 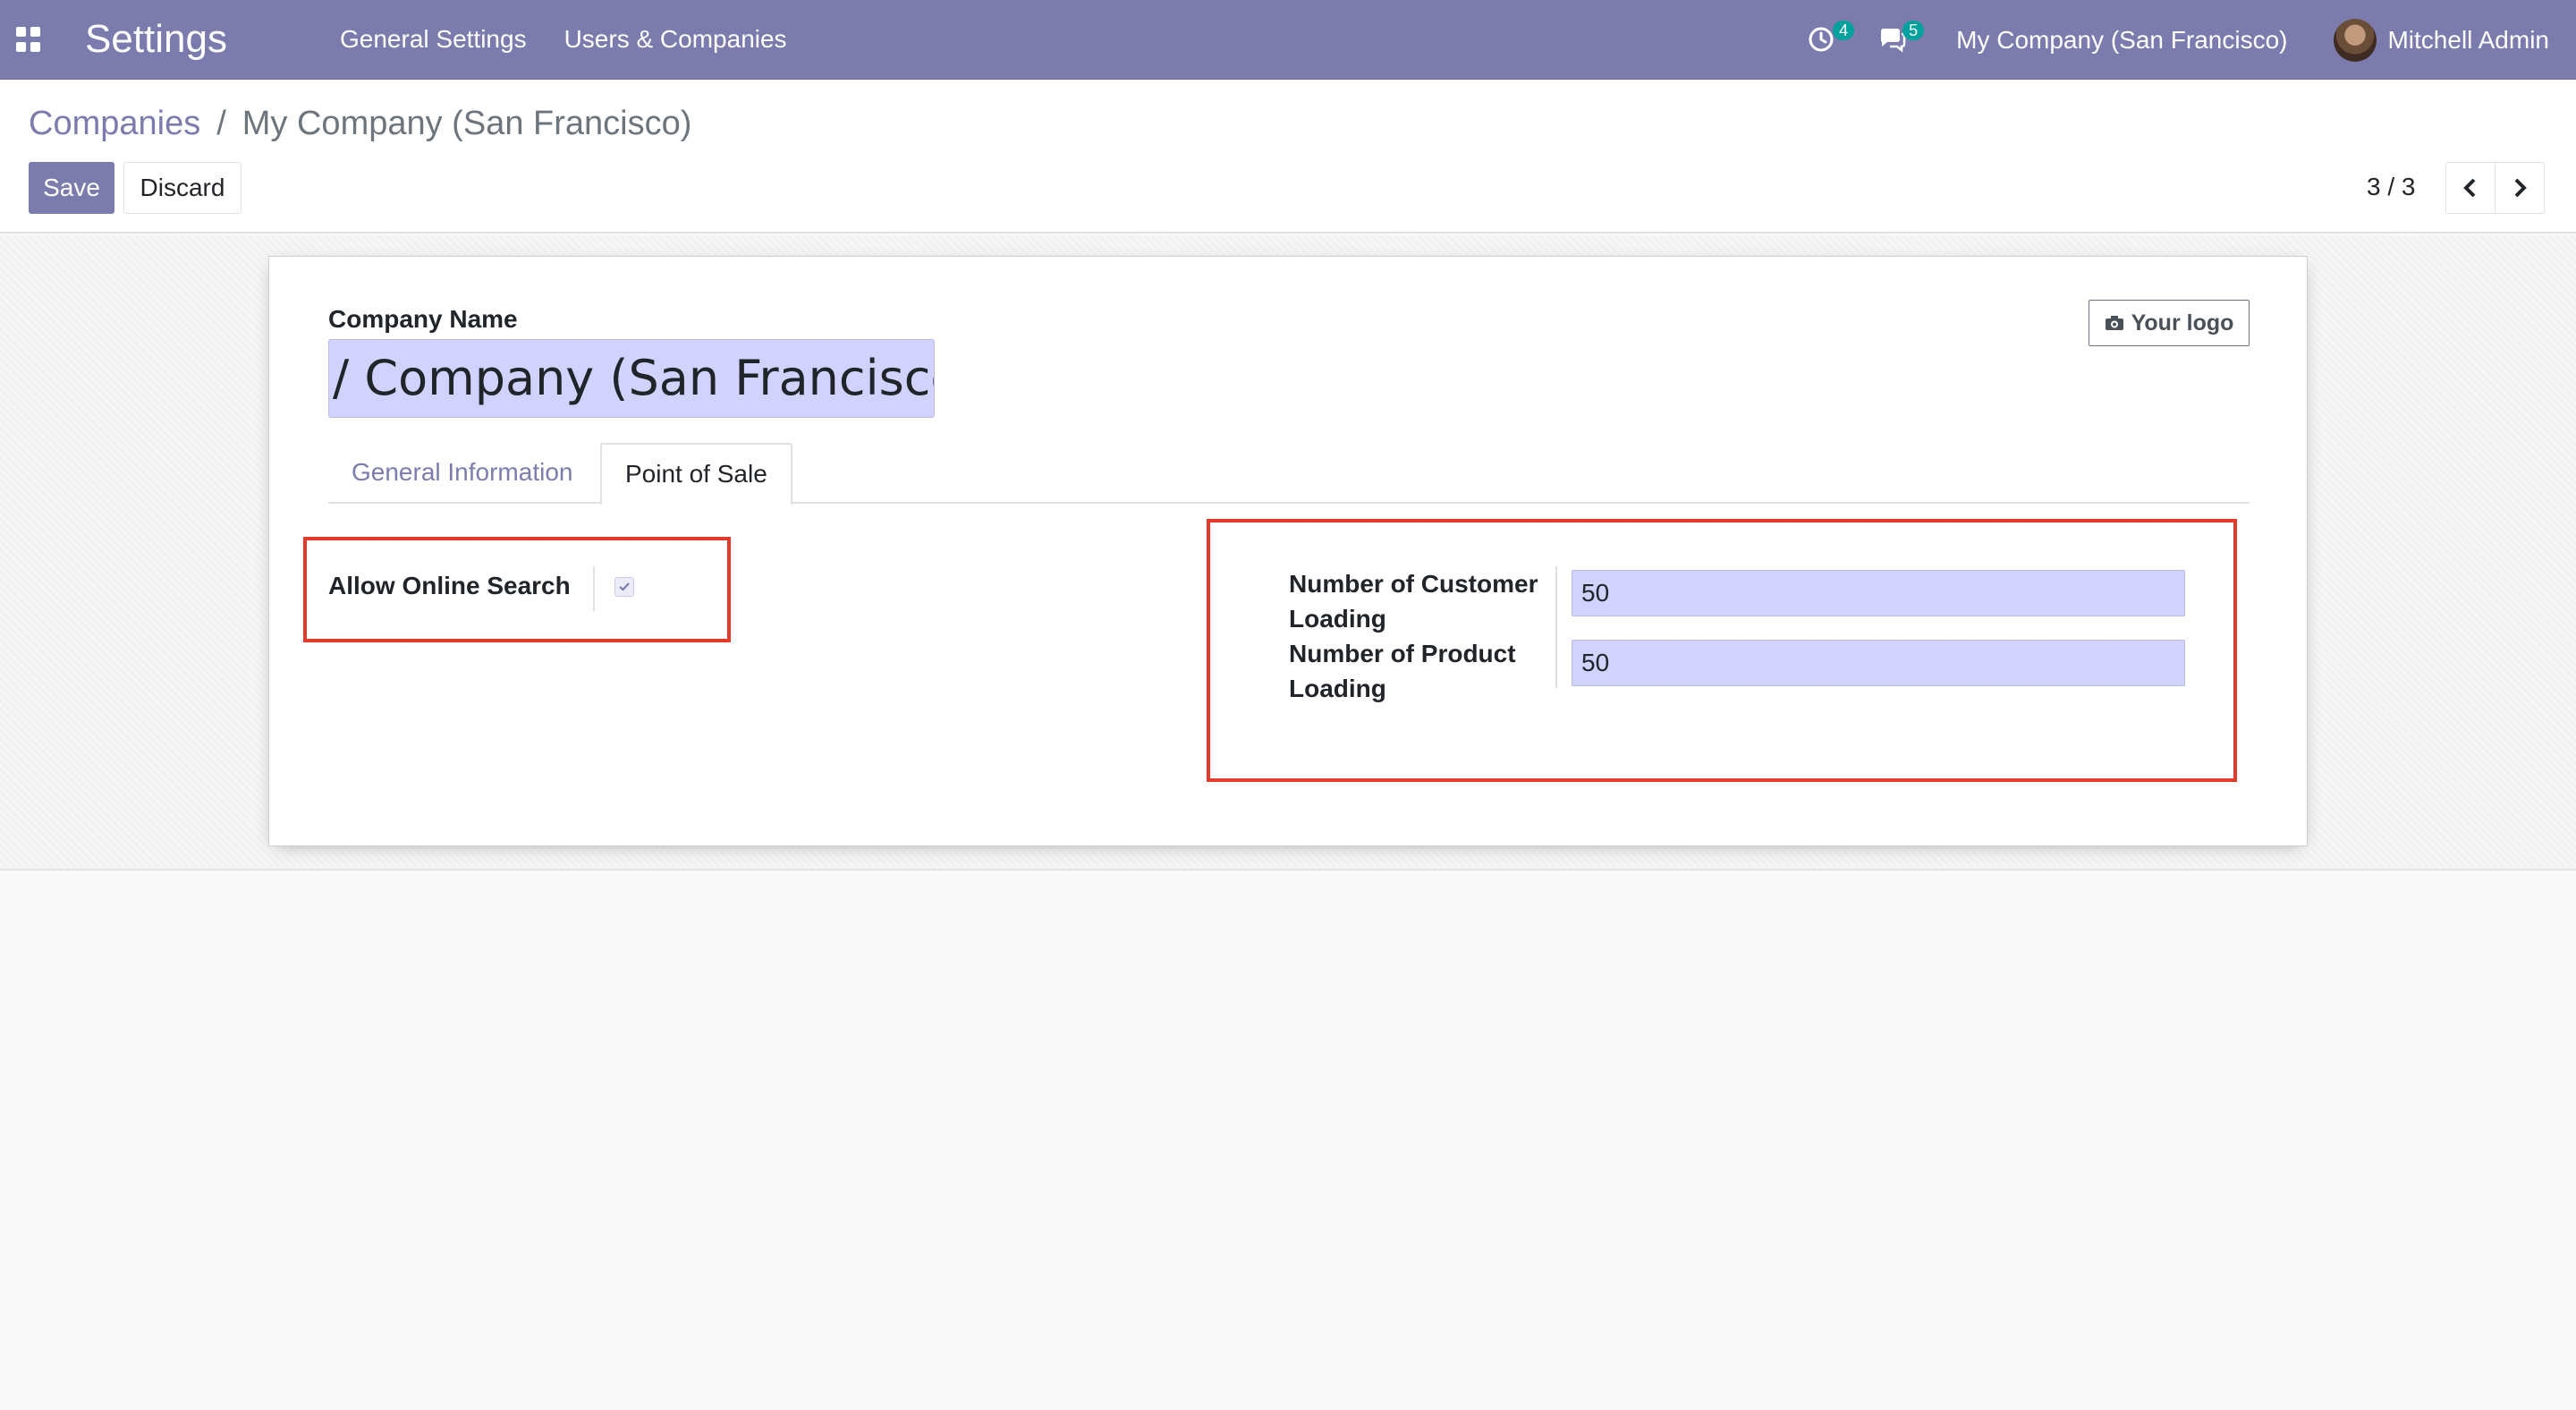 What do you see at coordinates (675, 40) in the screenshot?
I see `menu-users-companies: Users & Companies` at bounding box center [675, 40].